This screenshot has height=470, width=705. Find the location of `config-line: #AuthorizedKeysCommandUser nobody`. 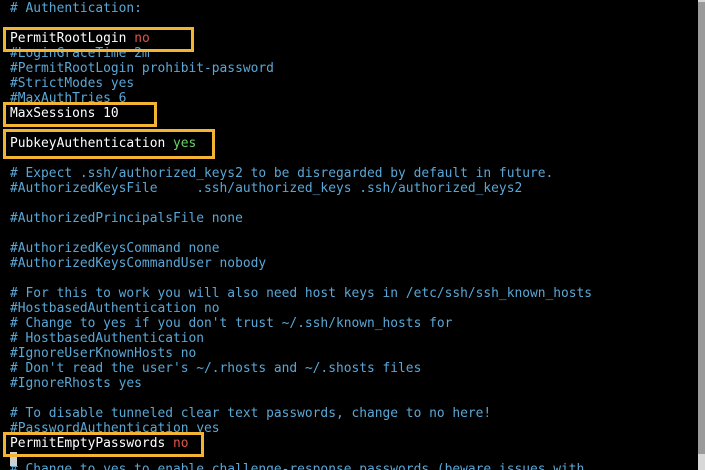

config-line: #AuthorizedKeysCommandUser nobody is located at coordinates (138, 263).